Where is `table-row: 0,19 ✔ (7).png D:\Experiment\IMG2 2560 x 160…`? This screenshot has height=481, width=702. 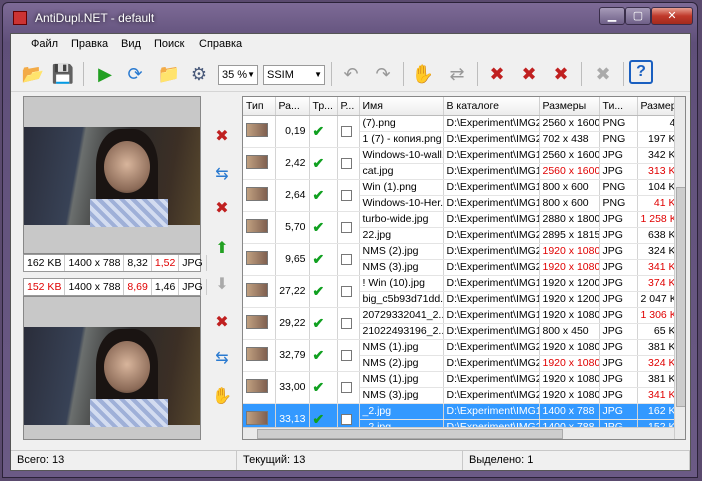
table-row: 0,19 ✔ (7).png D:\Experiment\IMG2 2560 x 160… is located at coordinates (461, 131).